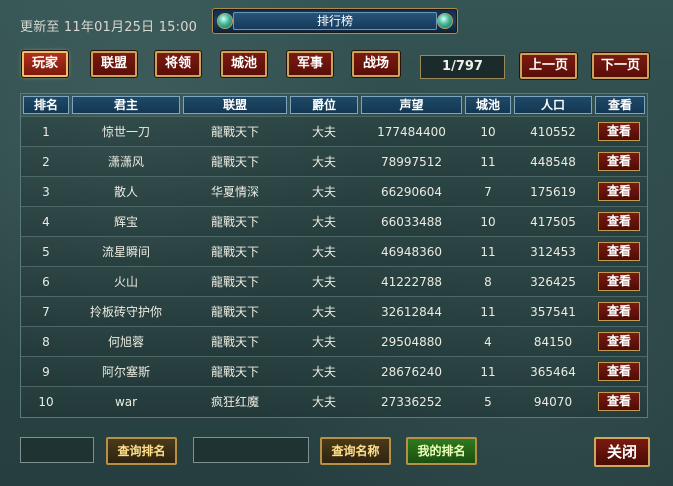 Image resolution: width=673 pixels, height=486 pixels. Describe the element at coordinates (46, 105) in the screenshot. I see `column-header-rank: 排名` at that location.